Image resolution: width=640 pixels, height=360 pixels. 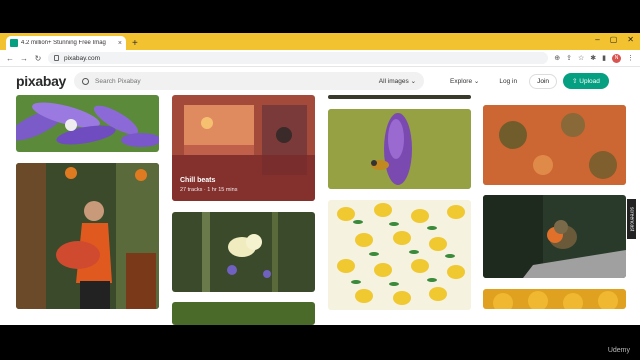 I want to click on music-card-title: Chill beats, so click(x=198, y=180).